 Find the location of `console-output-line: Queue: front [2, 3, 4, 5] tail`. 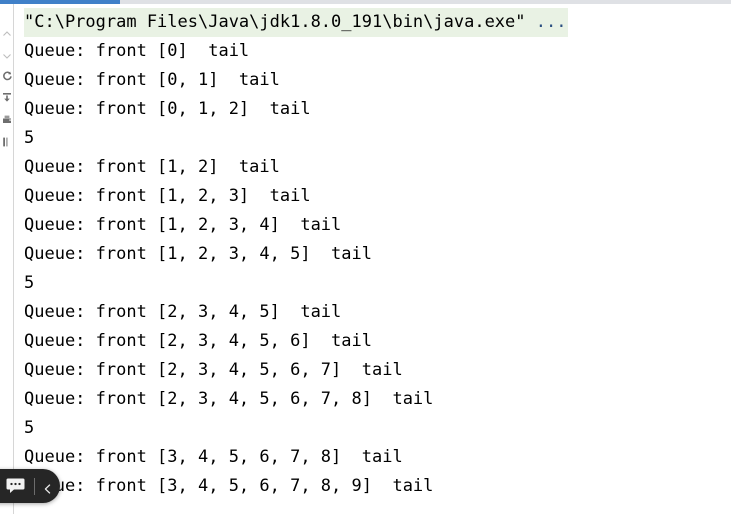

console-output-line: Queue: front [2, 3, 4, 5] tail is located at coordinates (183, 312).